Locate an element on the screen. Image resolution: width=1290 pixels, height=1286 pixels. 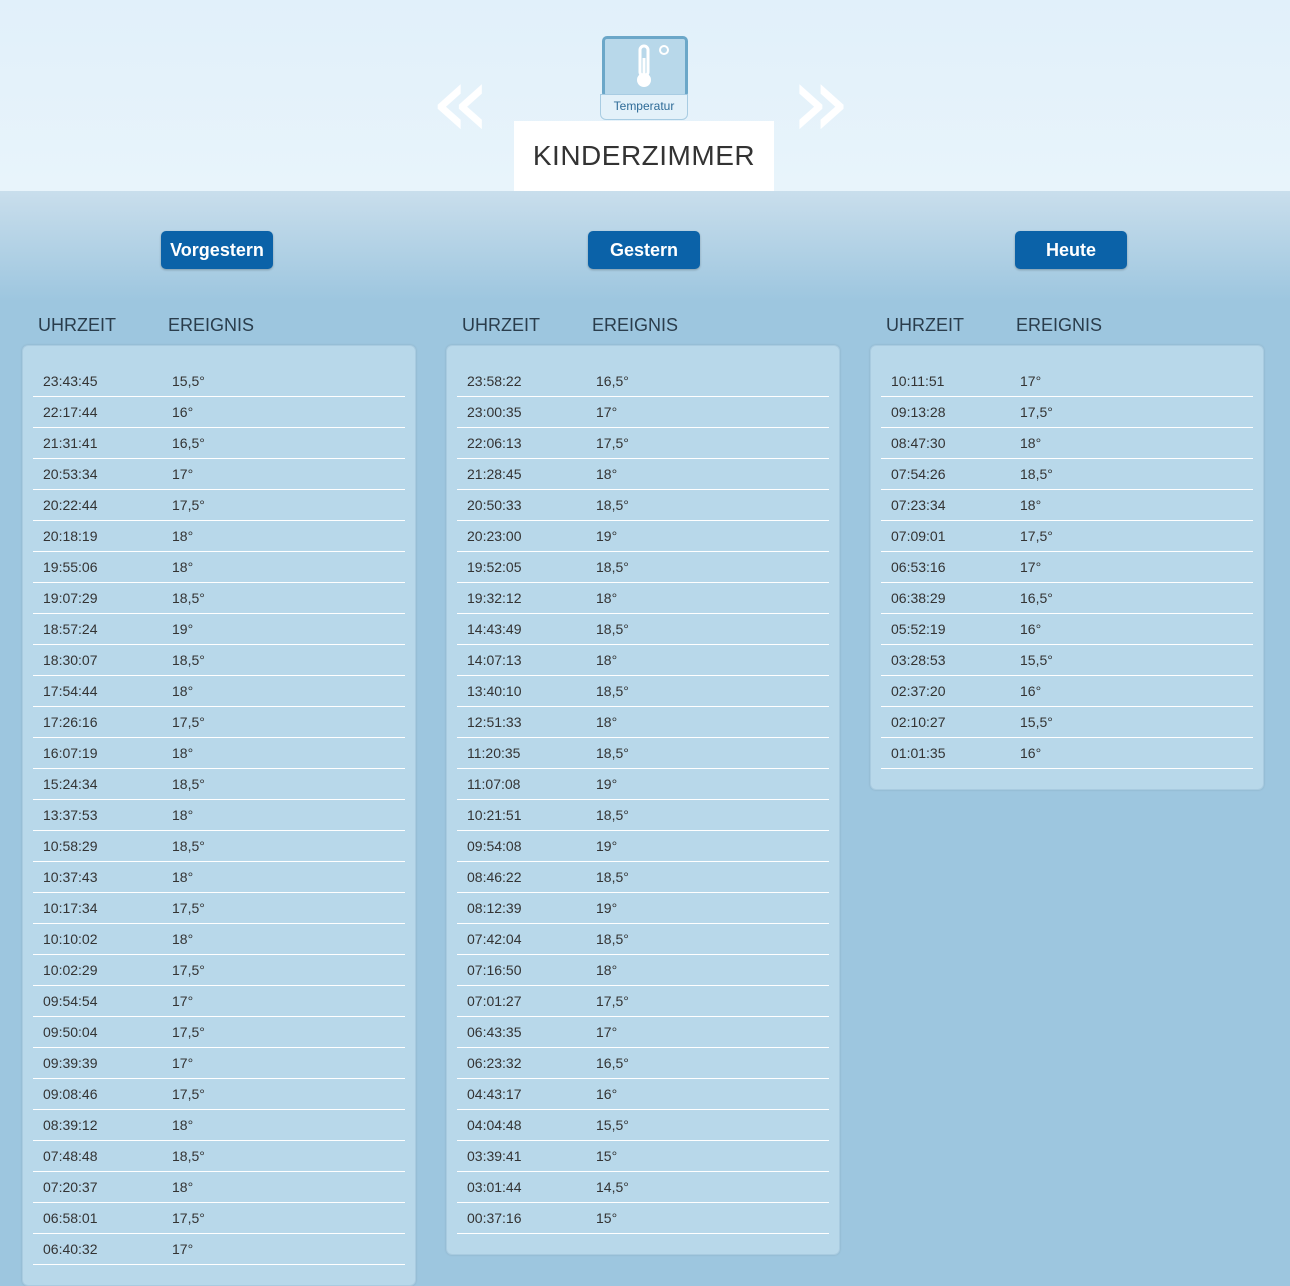
next-device-arrow-icon: » is located at coordinates (820, 102).